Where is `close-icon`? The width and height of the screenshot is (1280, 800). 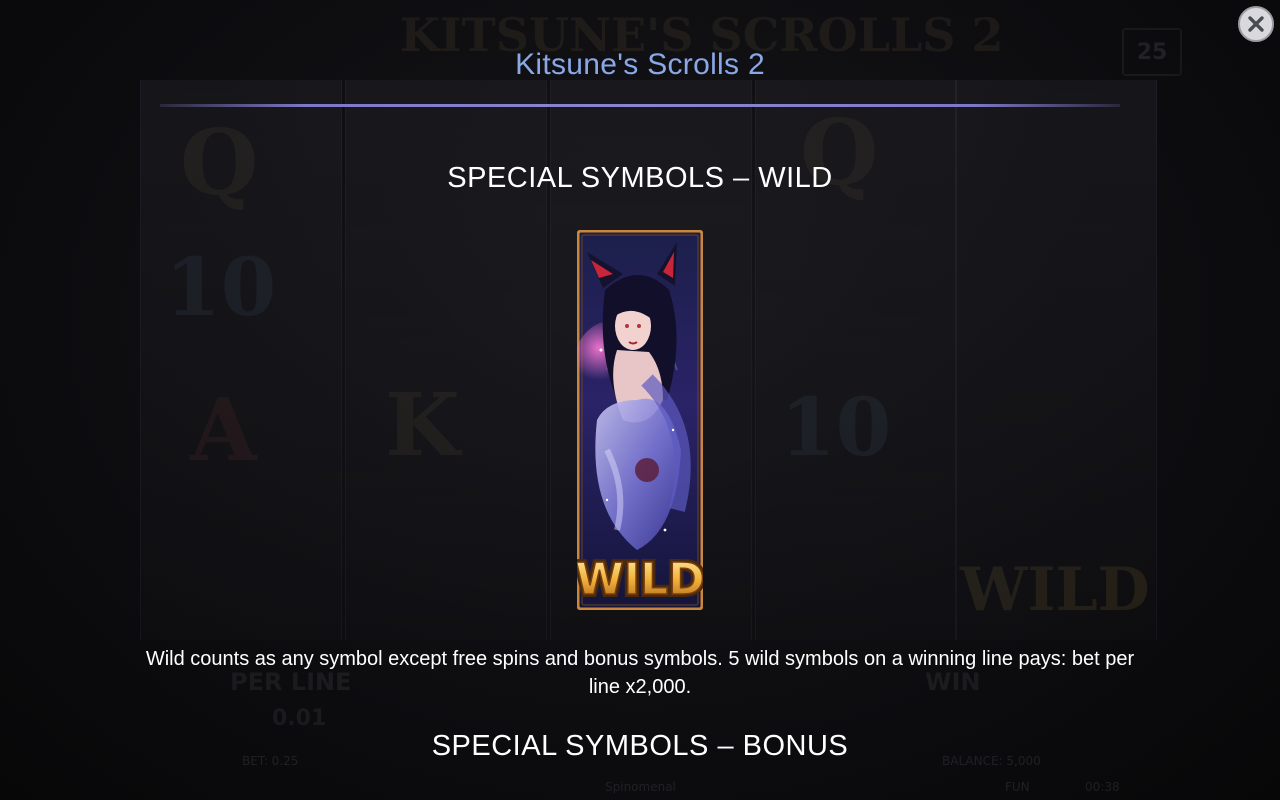 close-icon is located at coordinates (1256, 24).